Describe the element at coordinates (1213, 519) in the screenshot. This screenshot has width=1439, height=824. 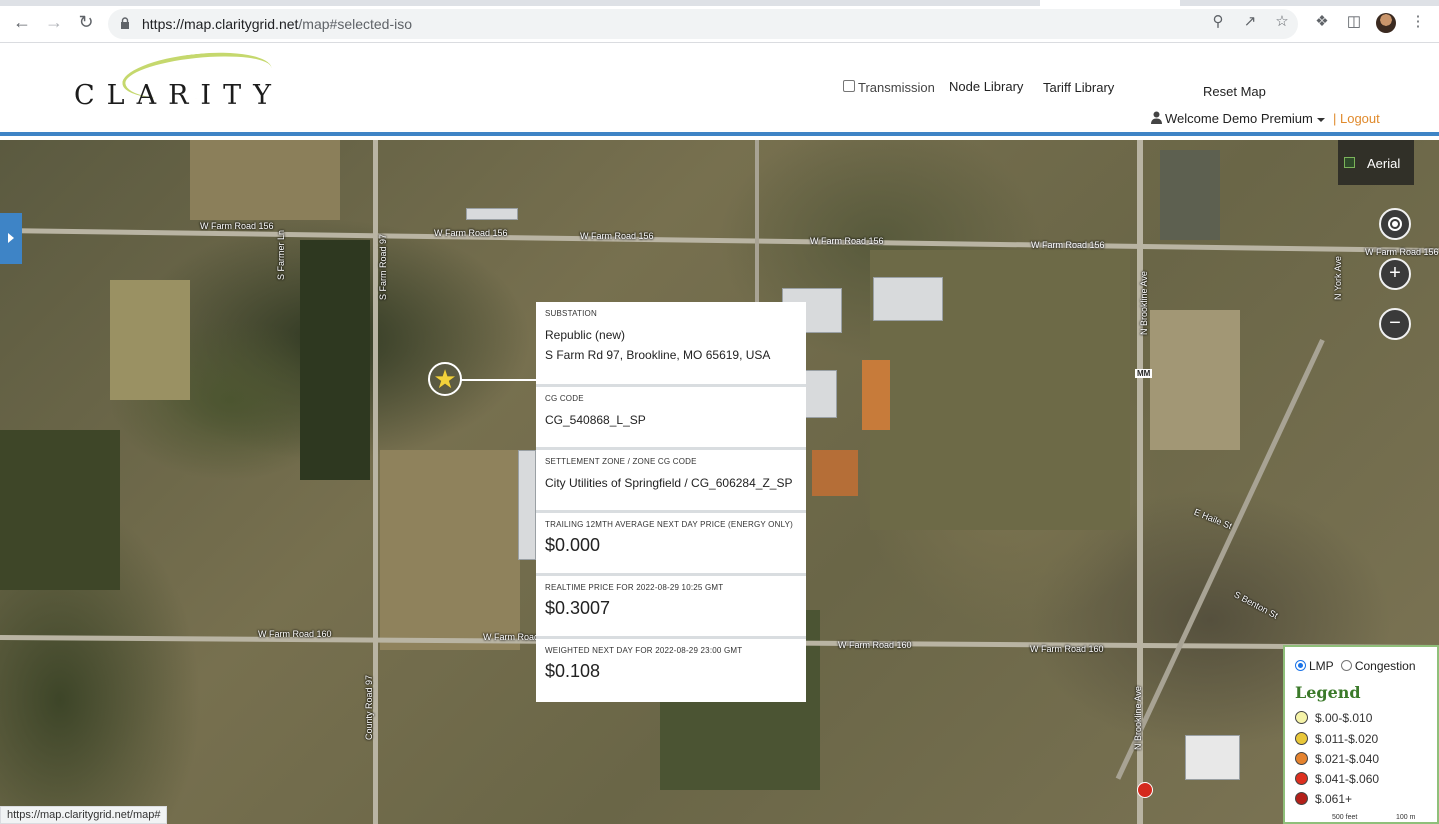
I see `road-label: E Haile St` at that location.